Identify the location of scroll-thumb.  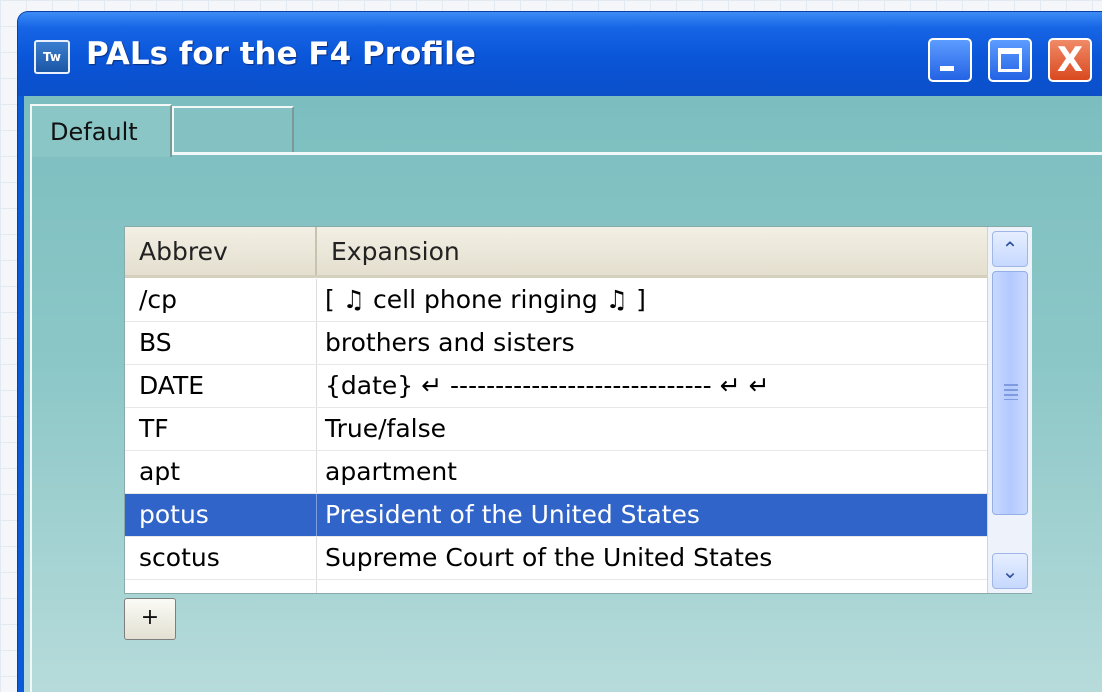
(1010, 393).